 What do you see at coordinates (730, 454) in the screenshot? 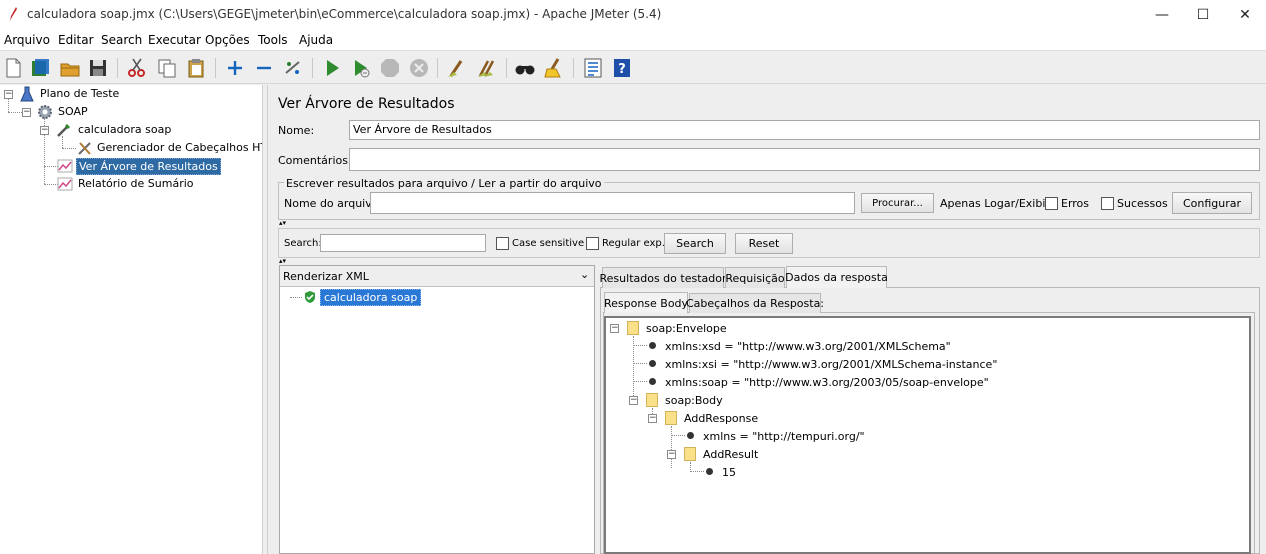
I see `xml-node-addresult: AddResult` at bounding box center [730, 454].